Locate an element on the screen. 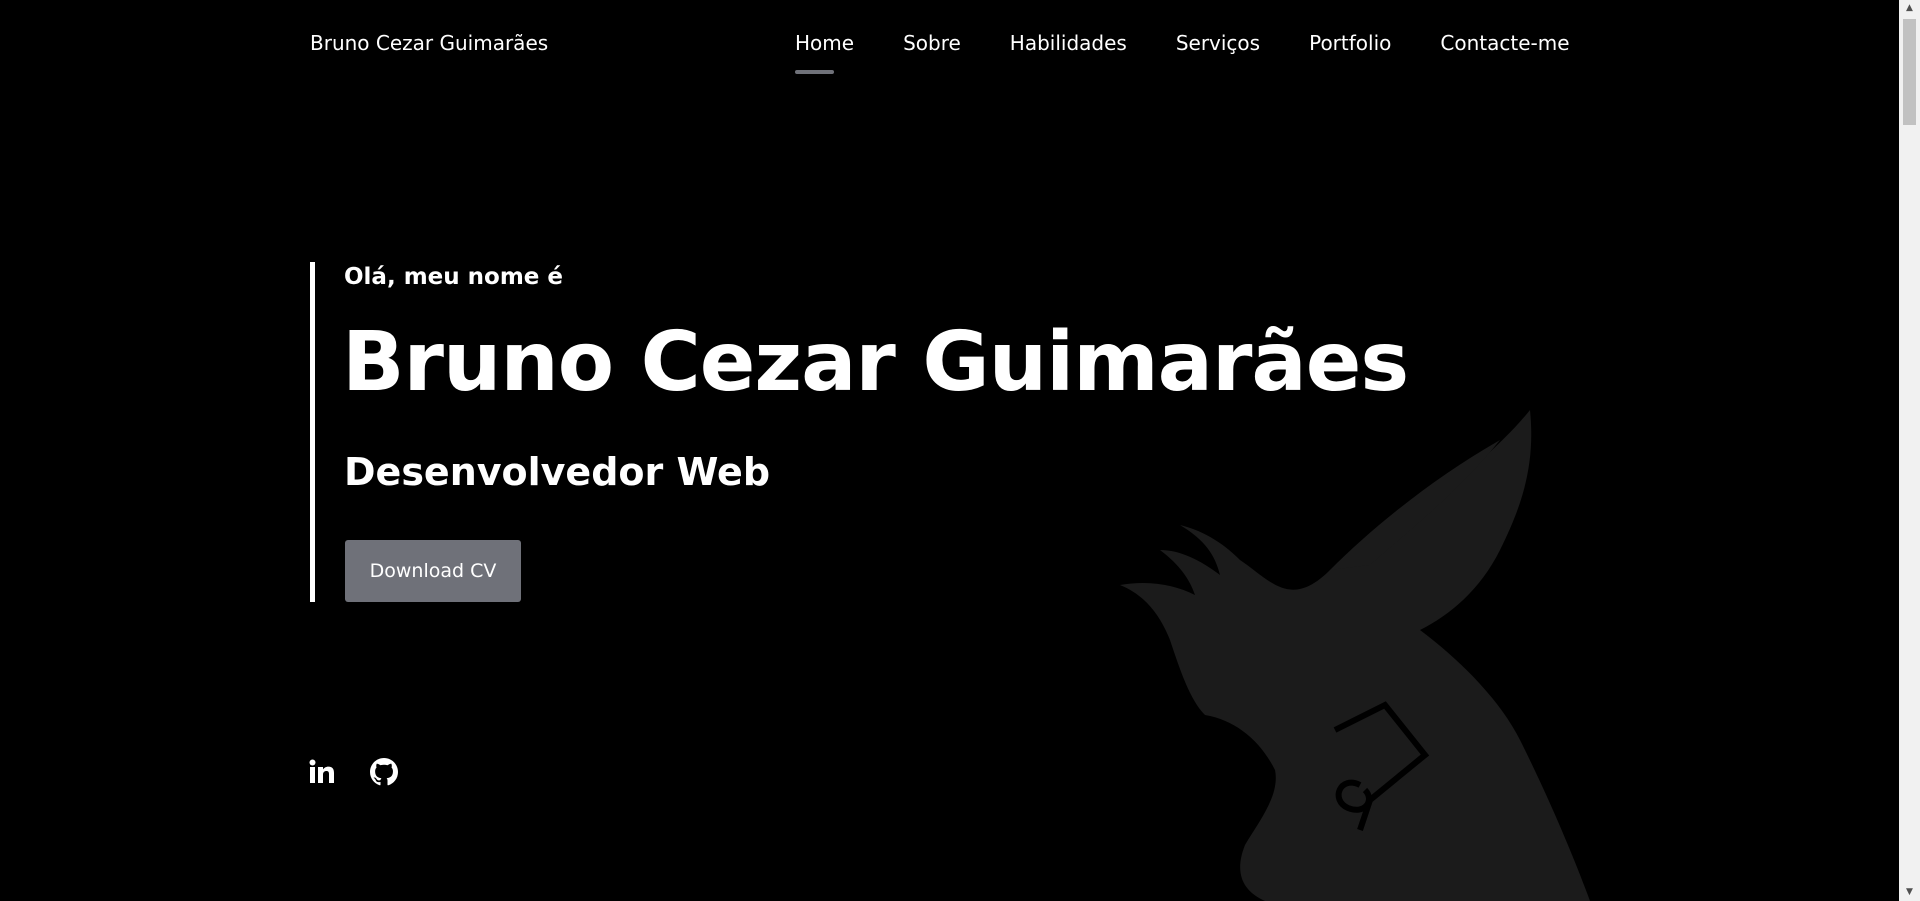 This screenshot has height=901, width=1920. download-cv-button: Download CV is located at coordinates (433, 571).